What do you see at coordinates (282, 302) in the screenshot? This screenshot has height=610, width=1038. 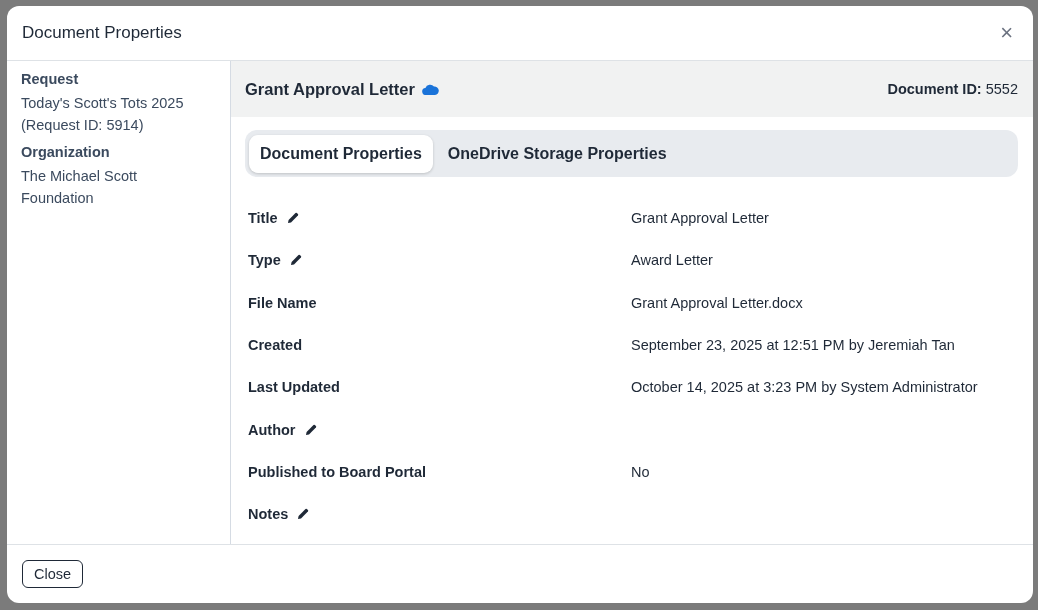 I see `property-label: File Name` at bounding box center [282, 302].